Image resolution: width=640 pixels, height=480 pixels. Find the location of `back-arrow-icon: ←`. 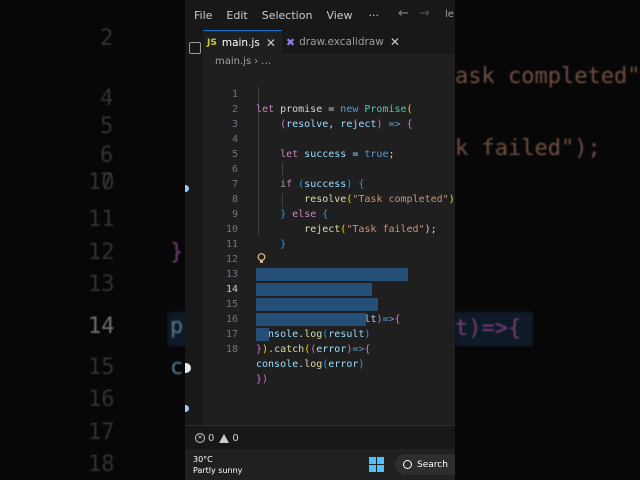

back-arrow-icon: ← is located at coordinates (403, 13).